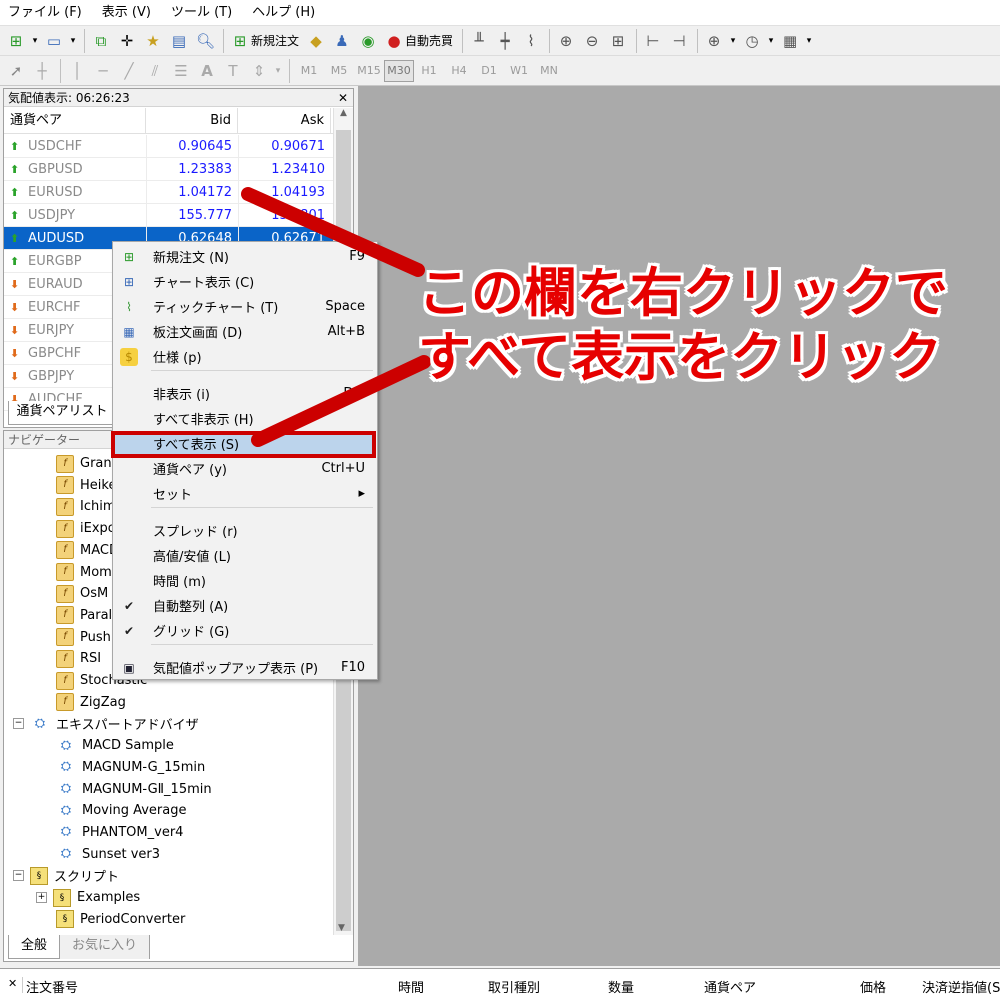 This screenshot has width=1000, height=1000. What do you see at coordinates (809, 41) in the screenshot?
I see `templates-dropdown: ▾` at bounding box center [809, 41].